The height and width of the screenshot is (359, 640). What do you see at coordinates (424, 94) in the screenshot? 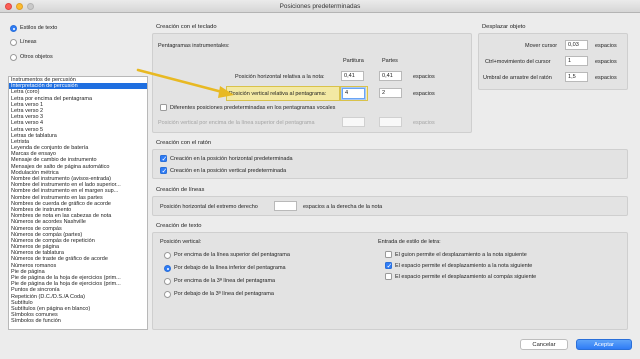
I see `vertical-unit: espacios` at bounding box center [424, 94].